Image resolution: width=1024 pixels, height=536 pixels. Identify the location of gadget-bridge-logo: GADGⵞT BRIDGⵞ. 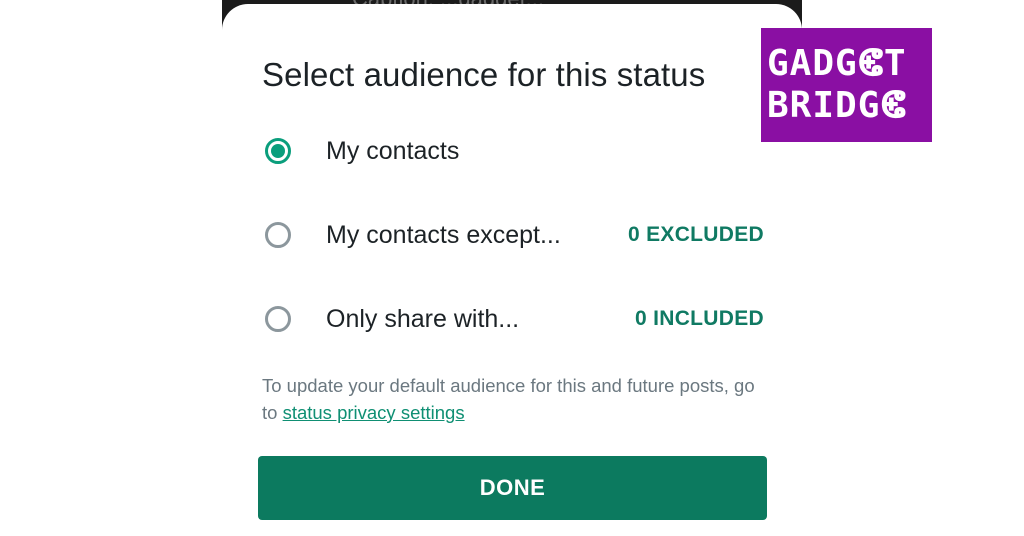
(846, 85).